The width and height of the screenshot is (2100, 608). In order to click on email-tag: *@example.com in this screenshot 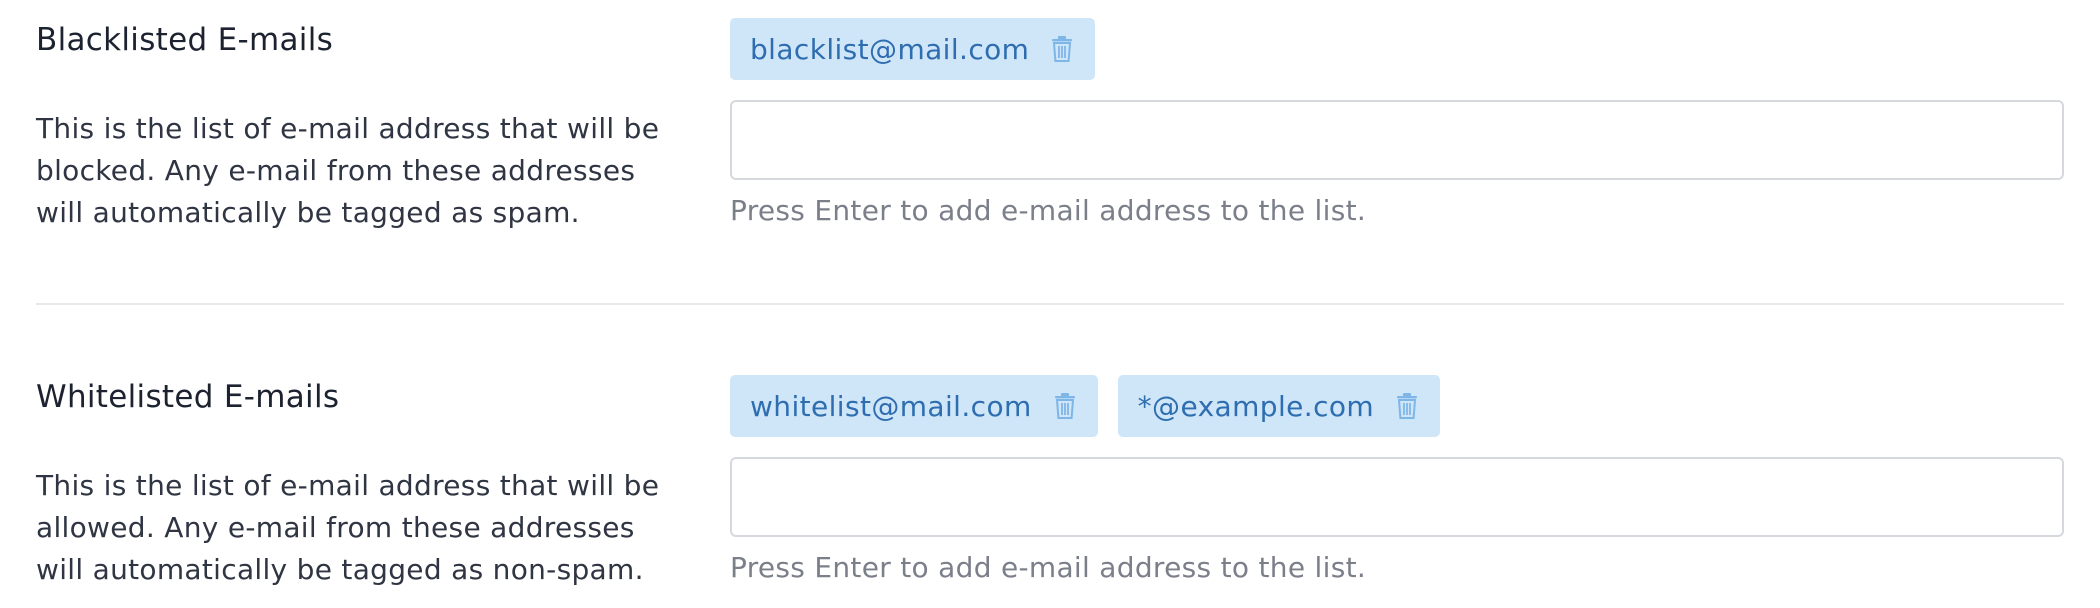, I will do `click(1279, 406)`.